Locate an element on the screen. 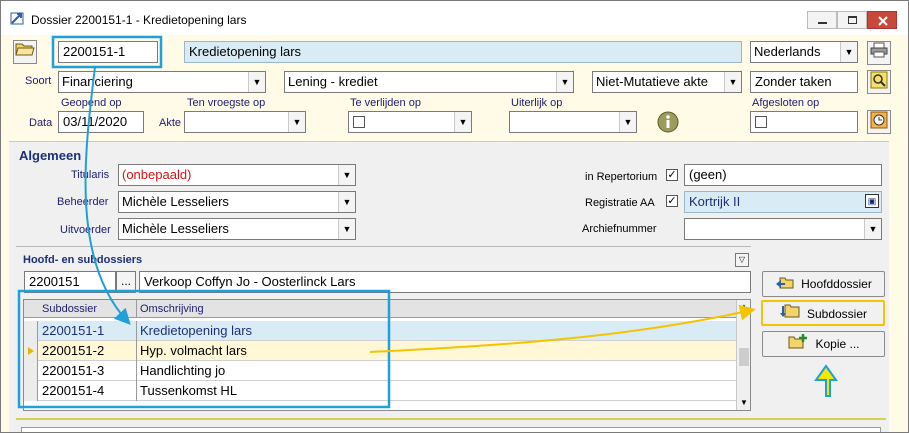 The width and height of the screenshot is (909, 433). soort-select: Financiering ▼ is located at coordinates (162, 82).